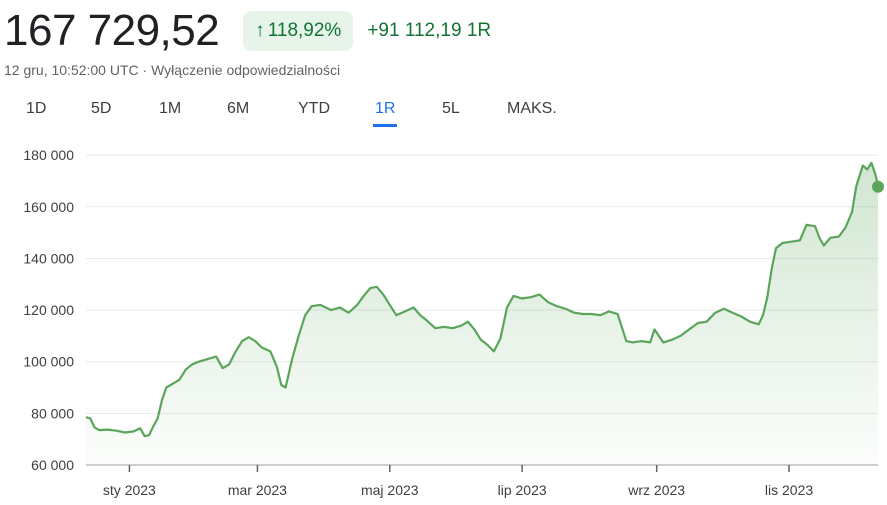  What do you see at coordinates (385, 111) in the screenshot?
I see `tab-1r: 1R` at bounding box center [385, 111].